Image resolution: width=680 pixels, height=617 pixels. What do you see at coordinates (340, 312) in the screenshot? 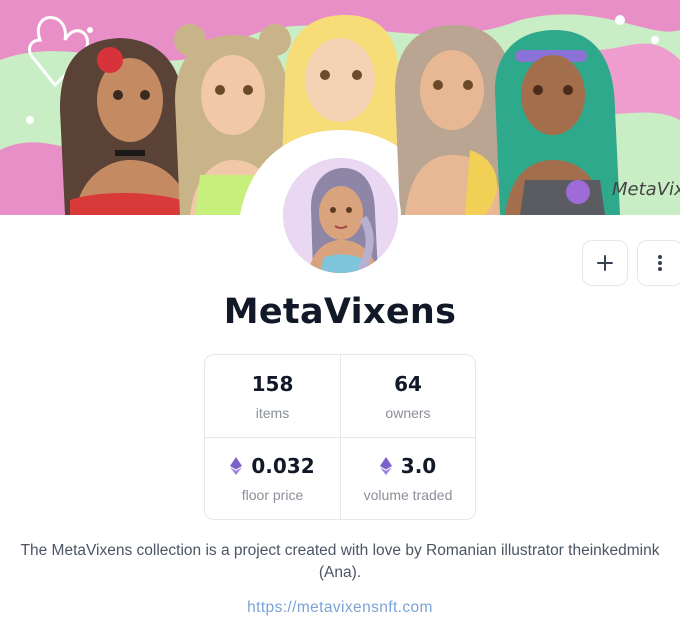
I see `collection-title: MetaVixens` at bounding box center [340, 312].